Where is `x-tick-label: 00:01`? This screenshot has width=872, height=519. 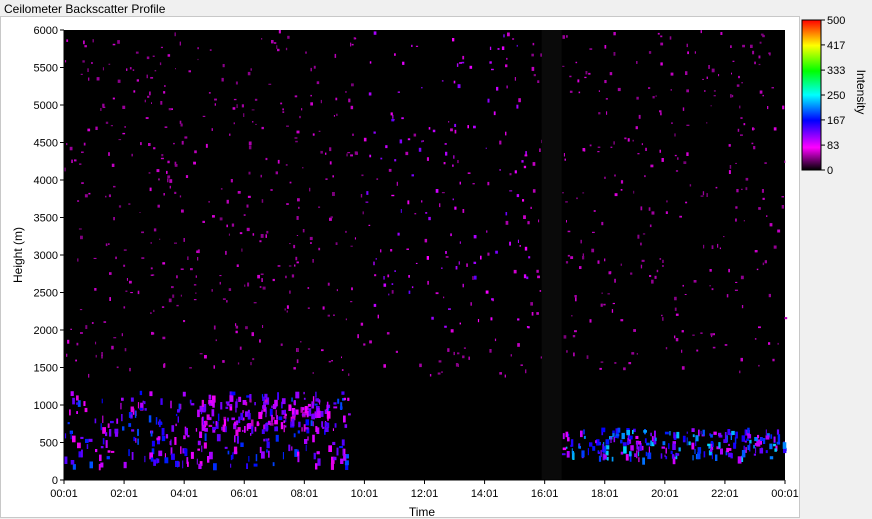 x-tick-label: 00:01 is located at coordinates (64, 494).